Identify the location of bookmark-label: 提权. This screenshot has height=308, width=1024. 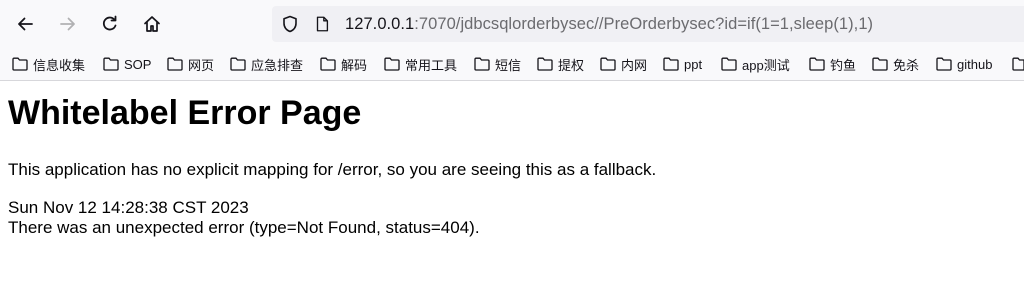
(571, 65).